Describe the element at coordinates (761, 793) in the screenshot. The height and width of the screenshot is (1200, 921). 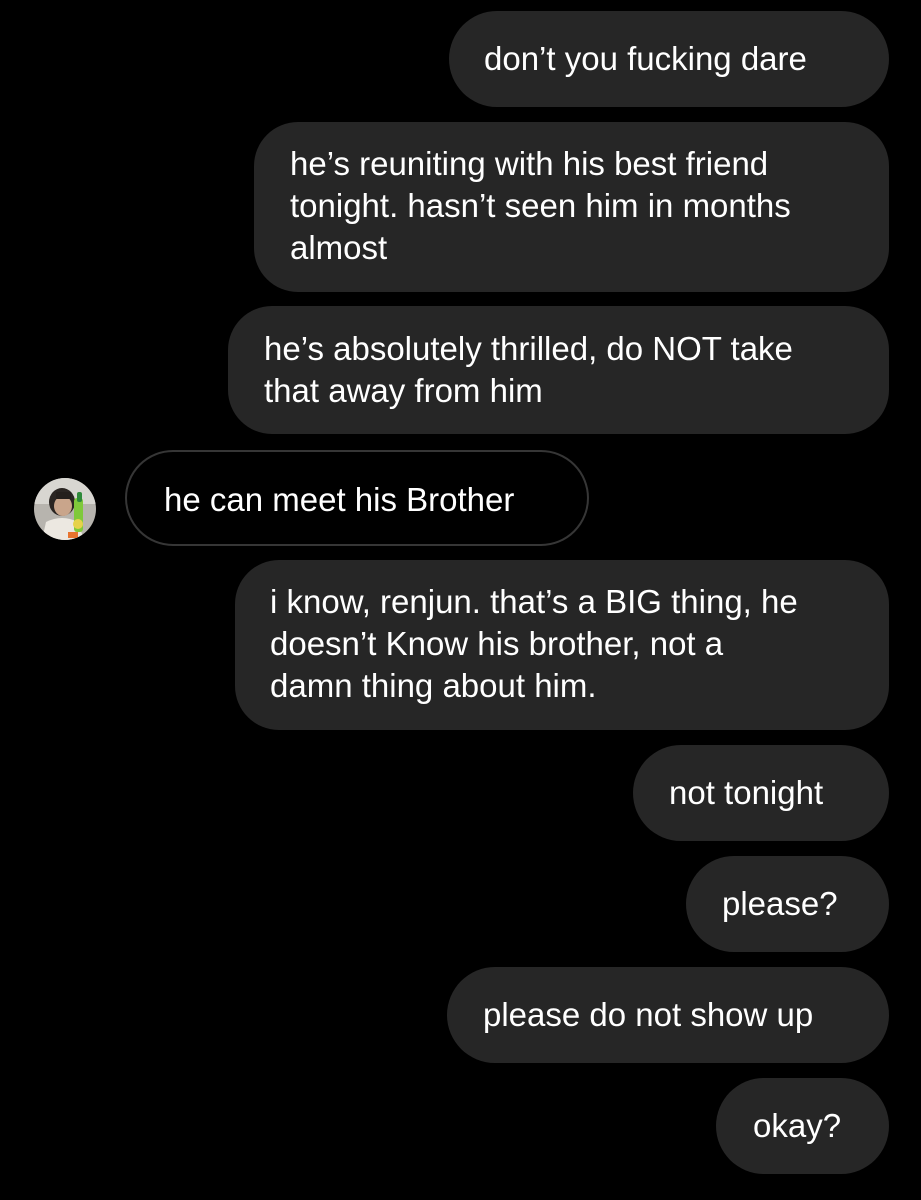
I see `message-bubble-sent: not tonight` at that location.